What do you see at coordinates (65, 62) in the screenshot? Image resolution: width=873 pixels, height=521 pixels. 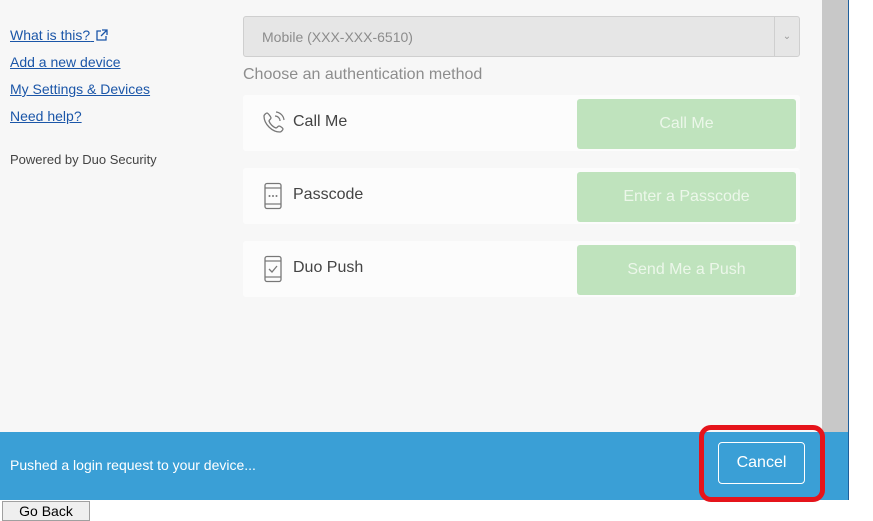 I see `add-device-link: Add a new device` at bounding box center [65, 62].